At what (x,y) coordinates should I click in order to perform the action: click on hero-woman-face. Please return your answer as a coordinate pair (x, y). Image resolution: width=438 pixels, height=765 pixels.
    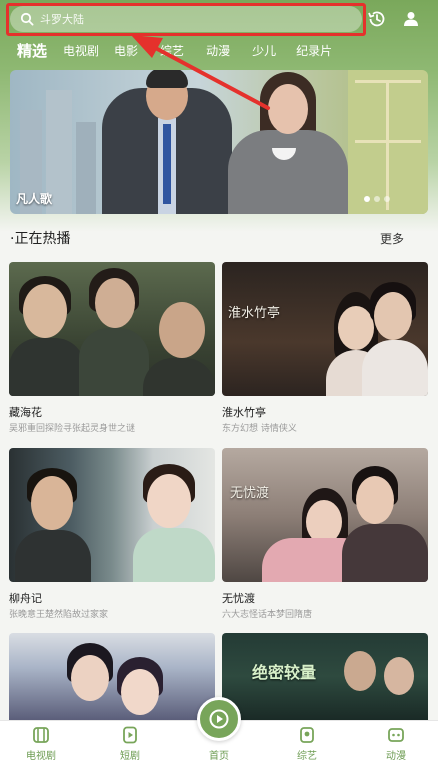
    Looking at the image, I should click on (288, 109).